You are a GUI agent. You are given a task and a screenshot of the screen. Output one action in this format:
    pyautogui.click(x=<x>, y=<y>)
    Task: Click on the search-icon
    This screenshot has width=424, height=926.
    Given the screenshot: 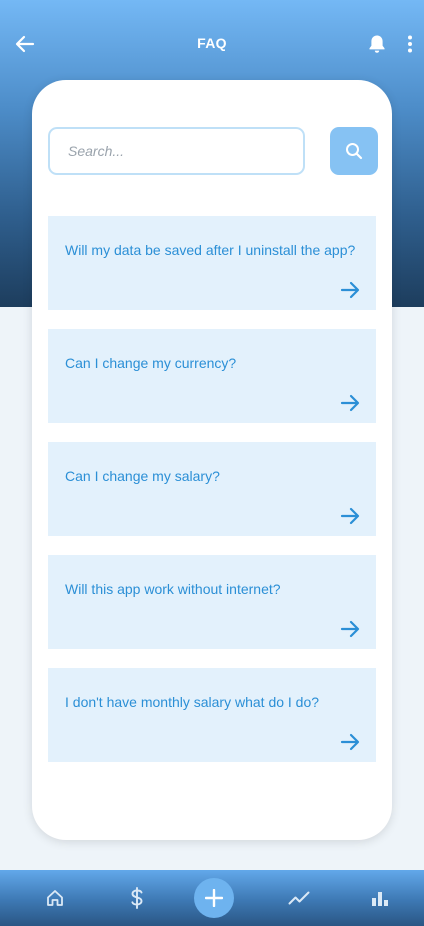 What is the action you would take?
    pyautogui.click(x=354, y=151)
    